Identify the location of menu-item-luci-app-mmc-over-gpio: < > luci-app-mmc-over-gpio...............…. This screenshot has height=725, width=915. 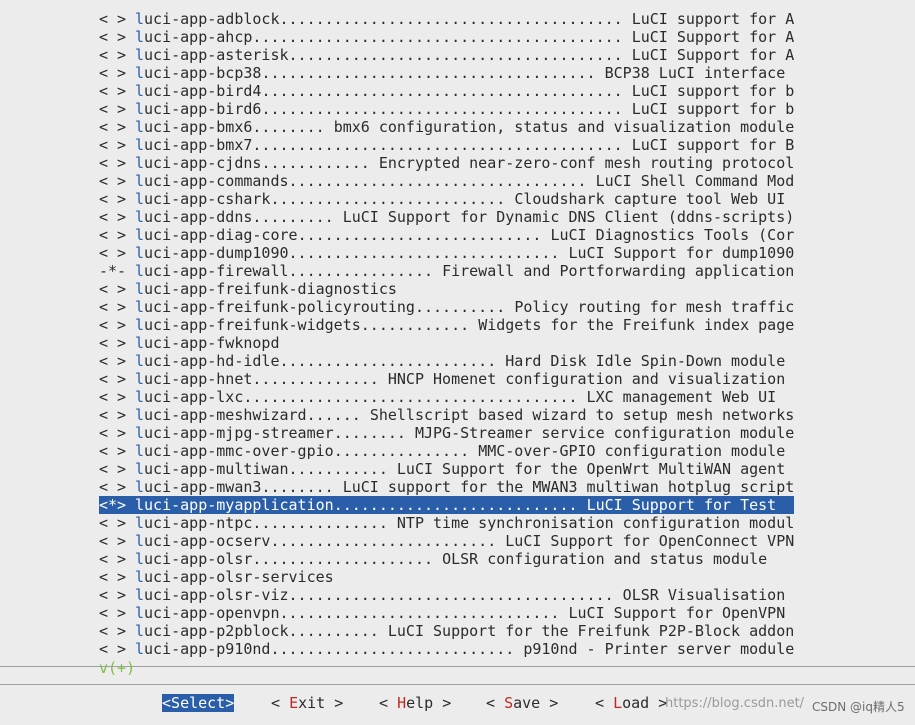
(446, 451).